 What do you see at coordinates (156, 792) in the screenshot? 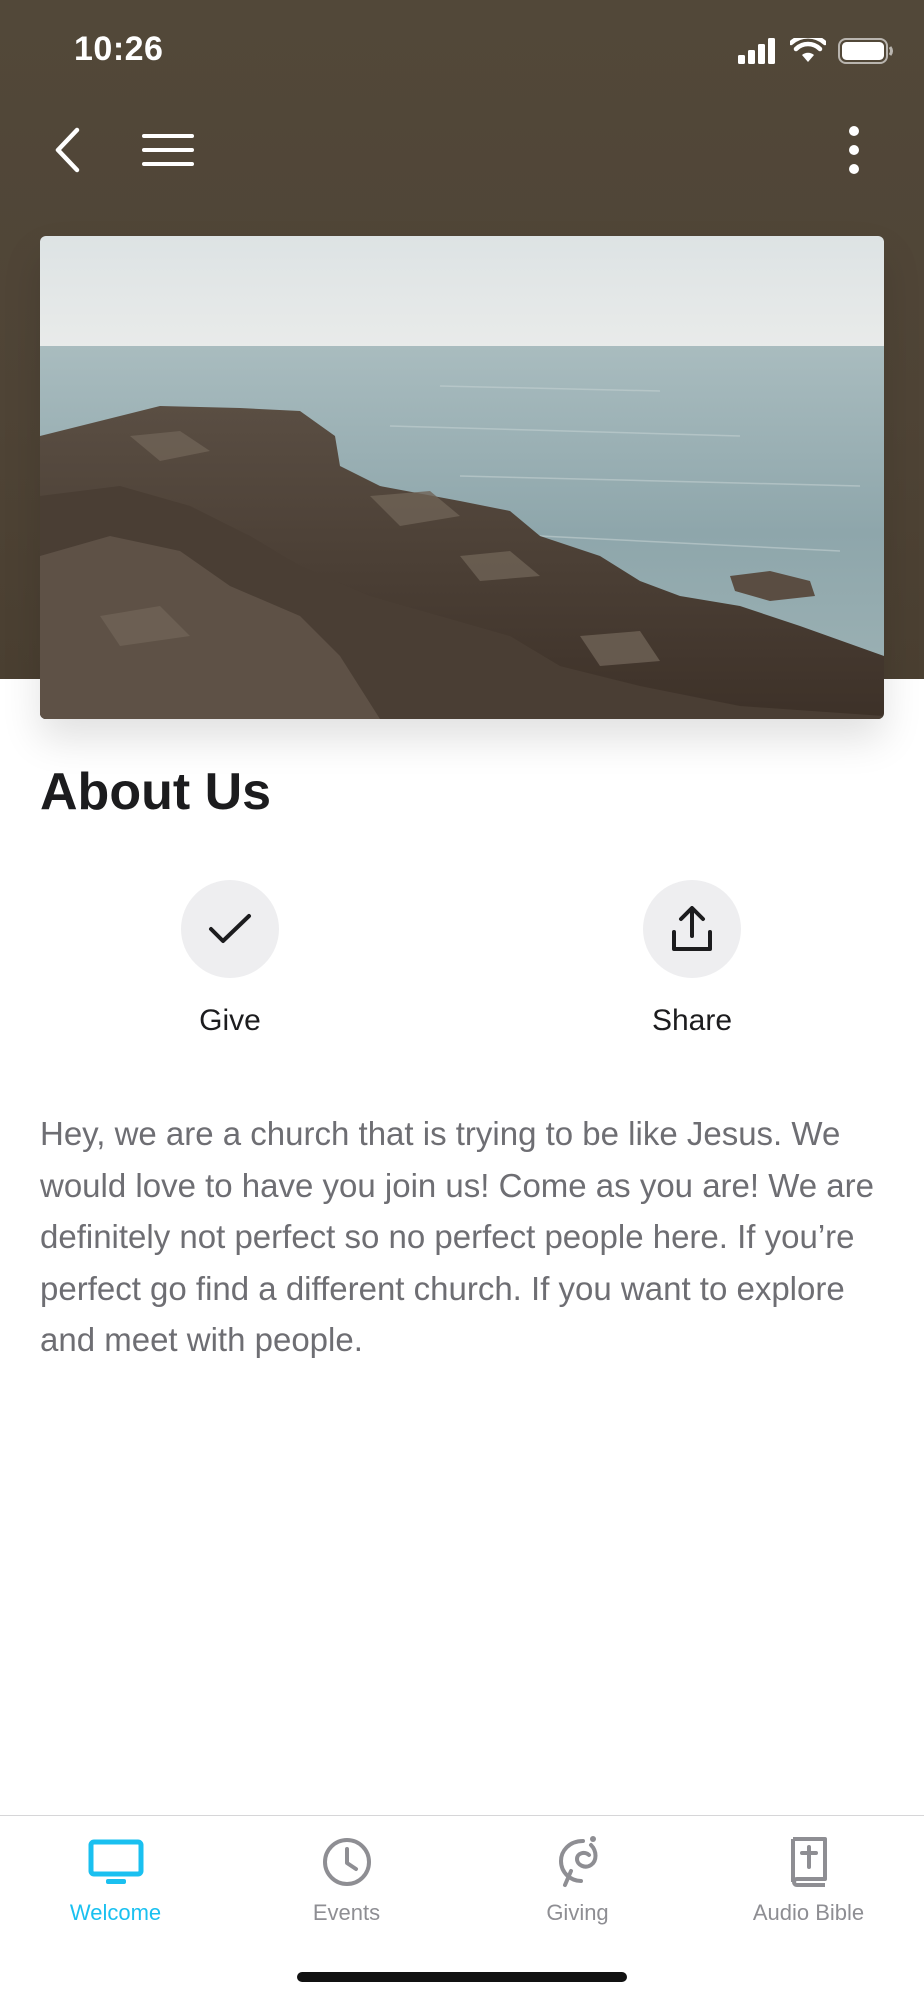
I see `page-title: About Us` at bounding box center [156, 792].